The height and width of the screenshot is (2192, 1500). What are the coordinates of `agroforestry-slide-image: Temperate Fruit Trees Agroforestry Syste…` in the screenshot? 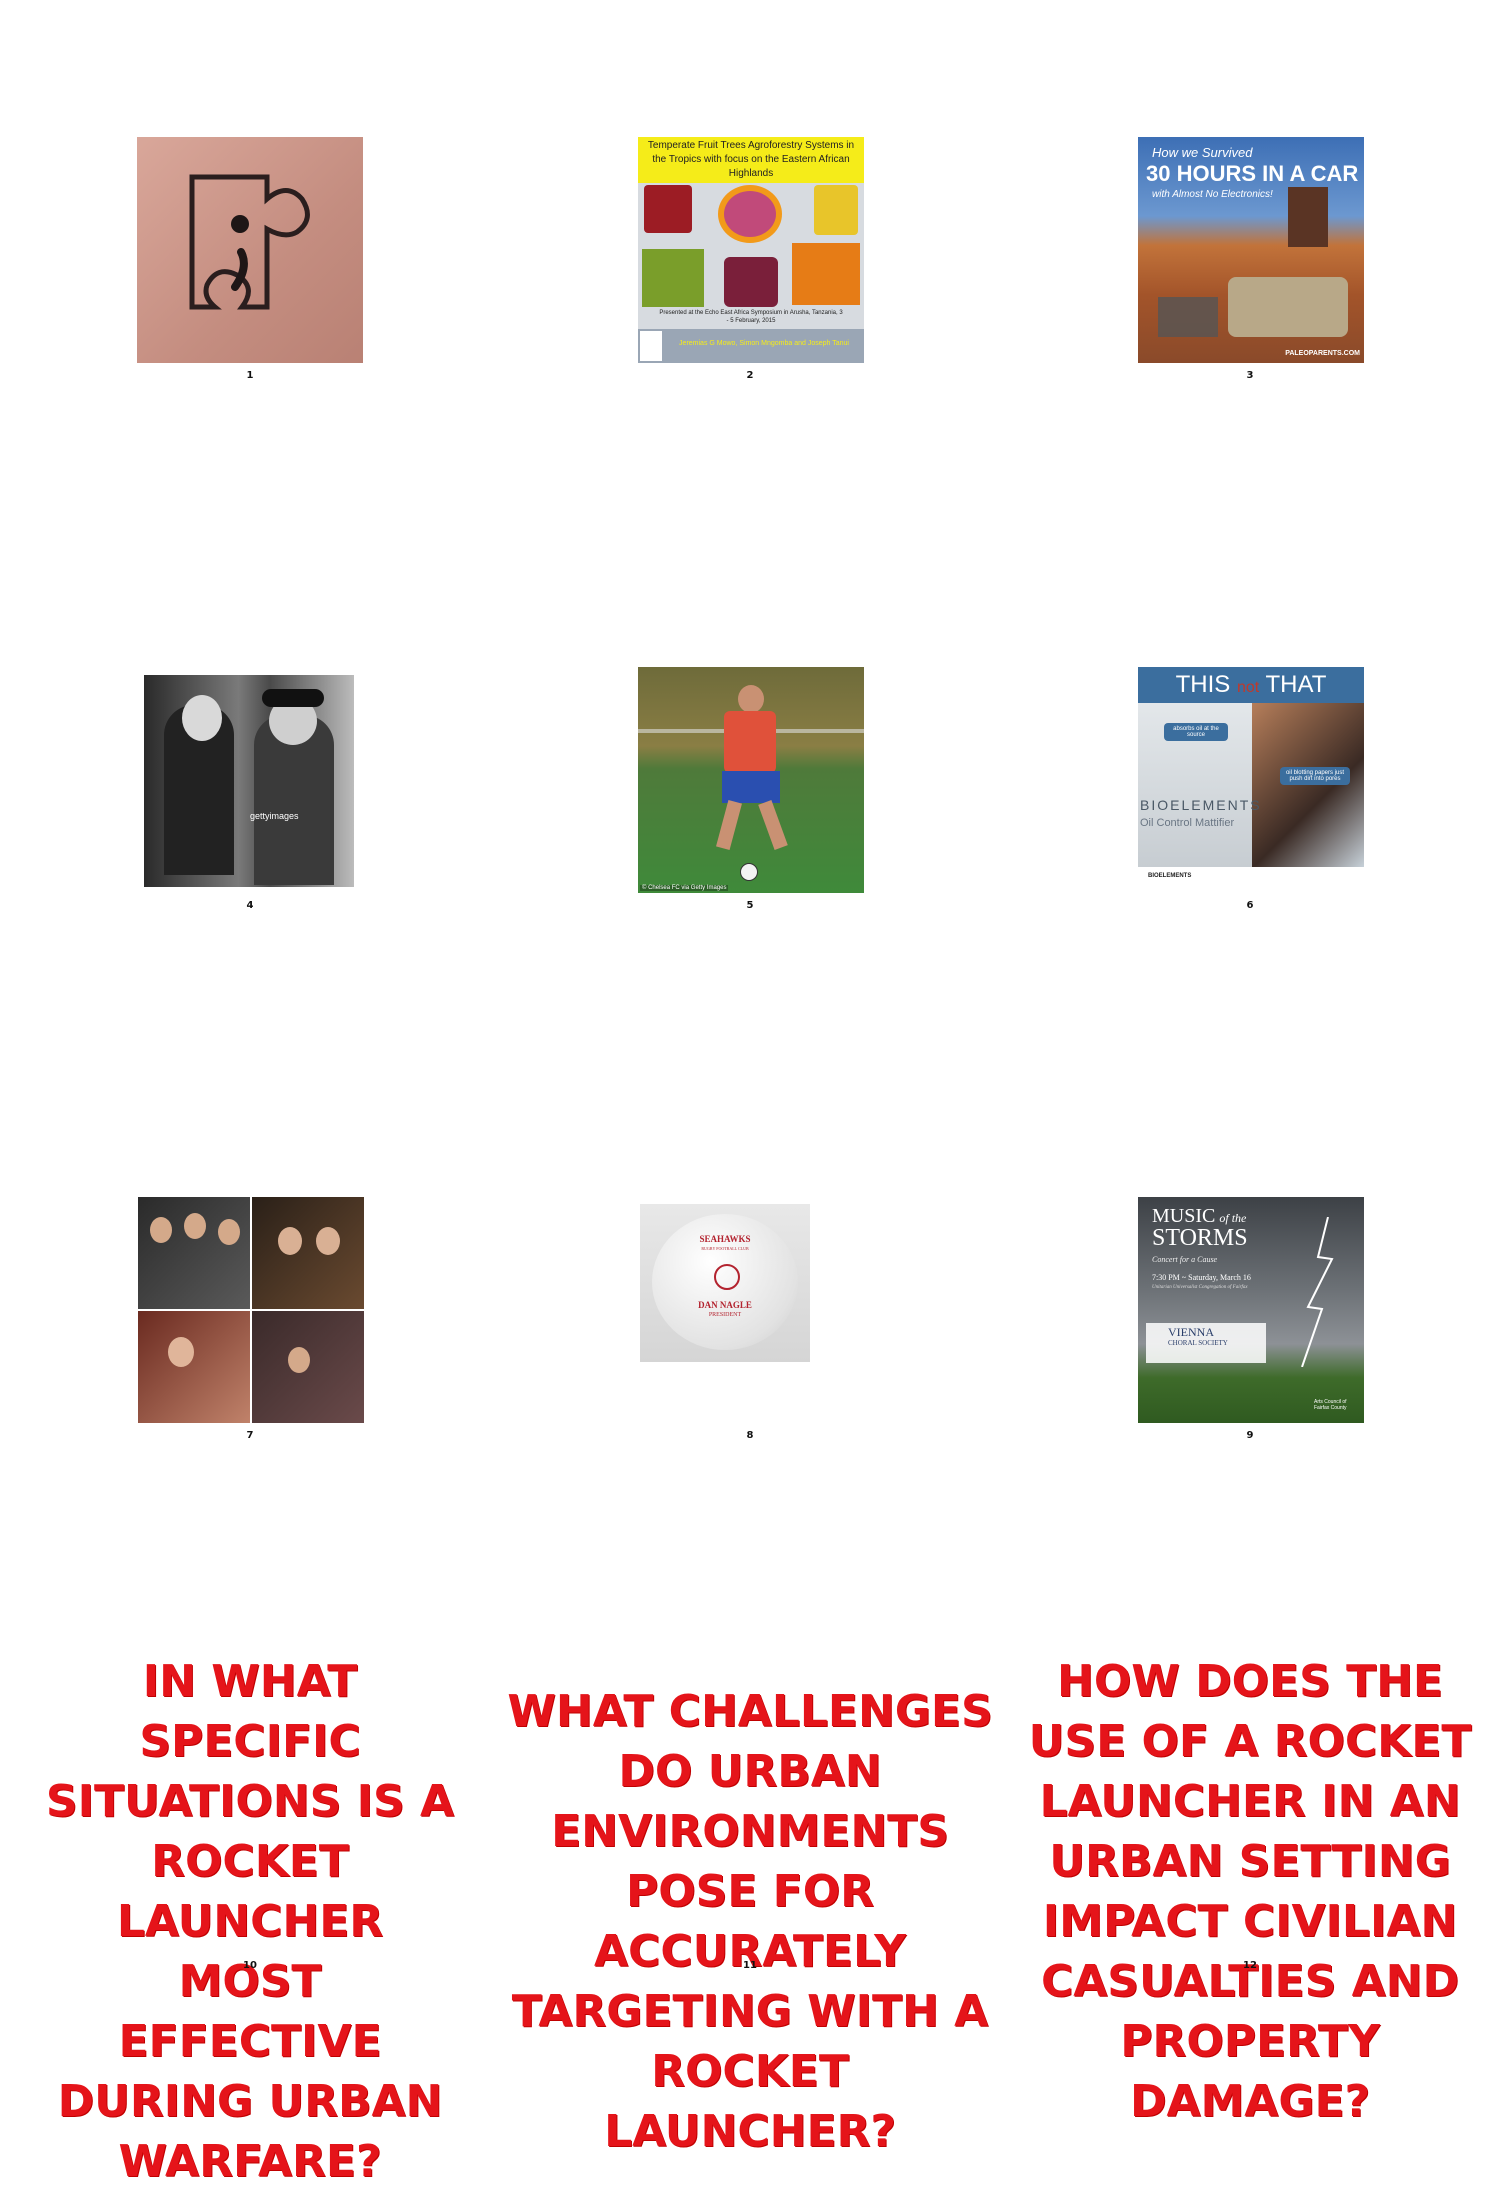 It's located at (751, 250).